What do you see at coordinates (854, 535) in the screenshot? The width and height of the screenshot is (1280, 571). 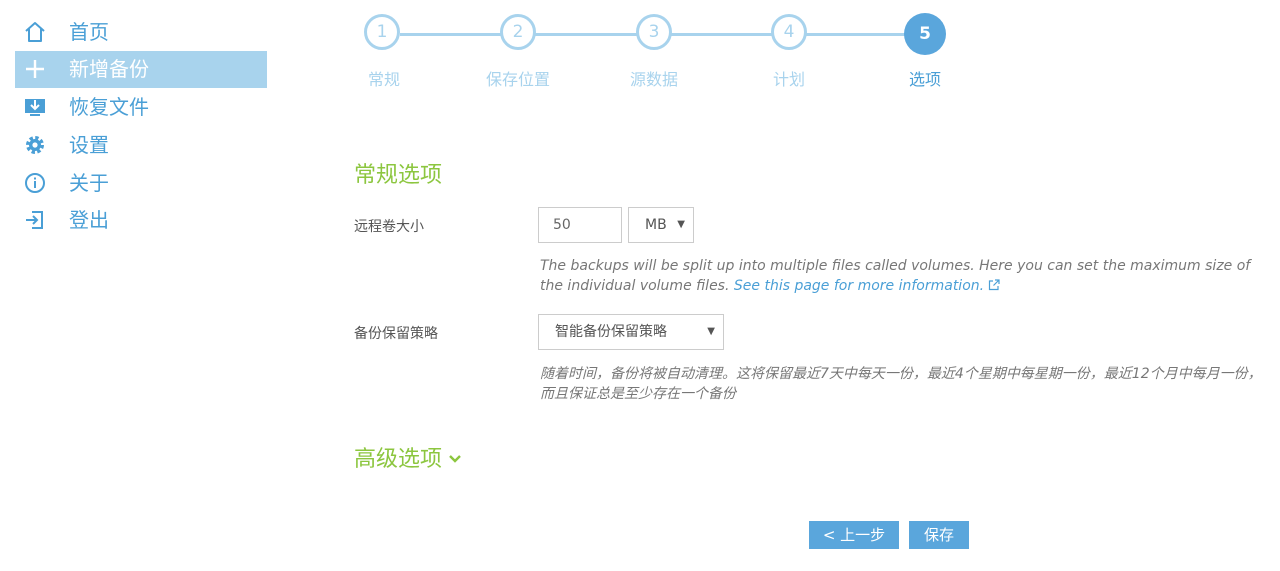 I see `prev-button: < 上一步` at bounding box center [854, 535].